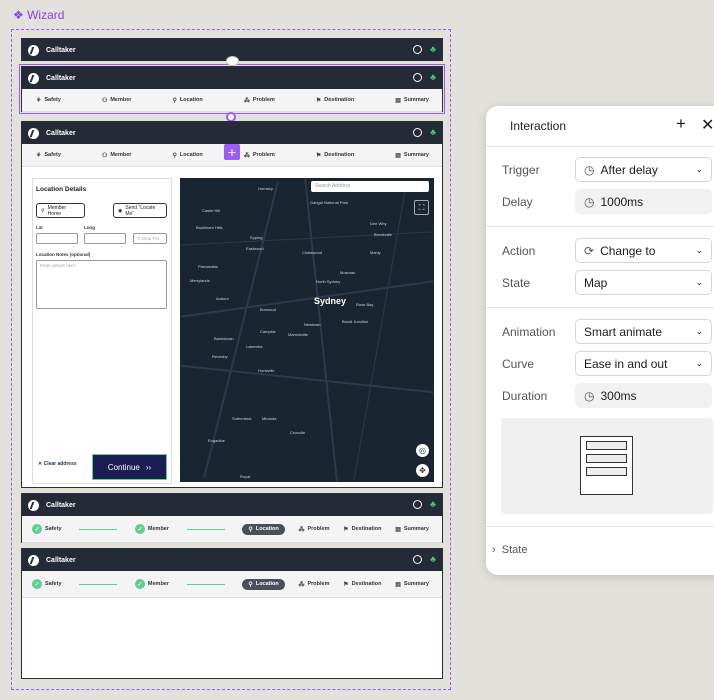 This screenshot has width=714, height=700. I want to click on close-icon: ✕, so click(707, 125).